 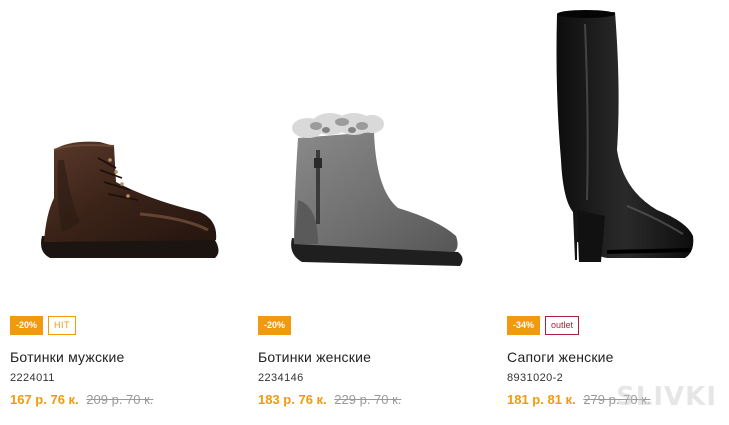 What do you see at coordinates (314, 357) in the screenshot?
I see `product-title: Ботинки женские` at bounding box center [314, 357].